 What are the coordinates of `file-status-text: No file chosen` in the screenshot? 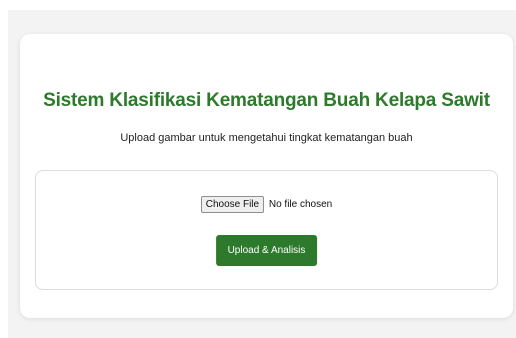 It's located at (300, 204).